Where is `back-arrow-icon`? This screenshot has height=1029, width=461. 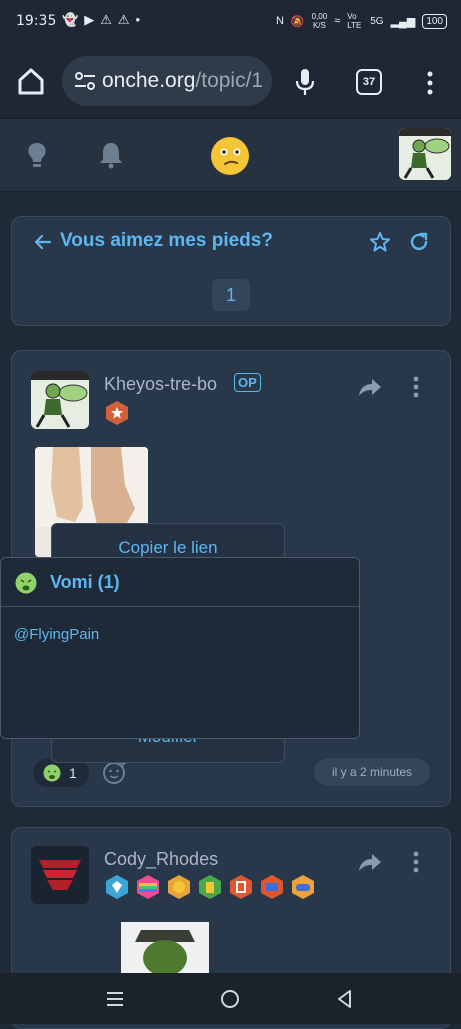 back-arrow-icon is located at coordinates (43, 242).